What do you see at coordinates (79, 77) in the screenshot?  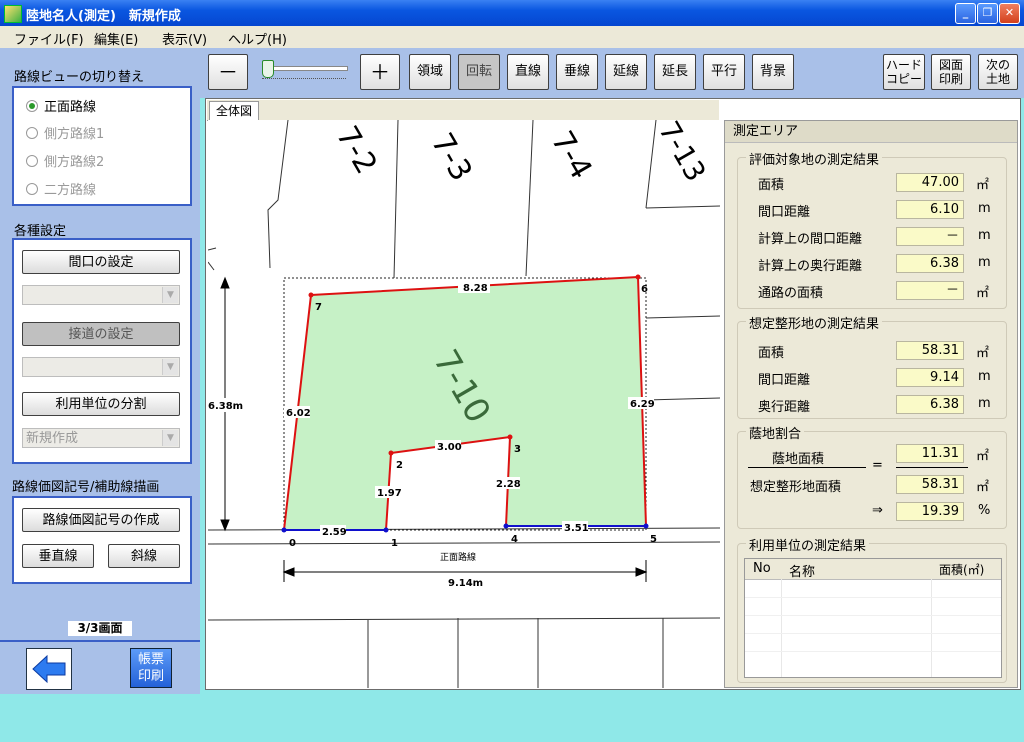 I see `route-view-title: 路線ビューの切り替え` at bounding box center [79, 77].